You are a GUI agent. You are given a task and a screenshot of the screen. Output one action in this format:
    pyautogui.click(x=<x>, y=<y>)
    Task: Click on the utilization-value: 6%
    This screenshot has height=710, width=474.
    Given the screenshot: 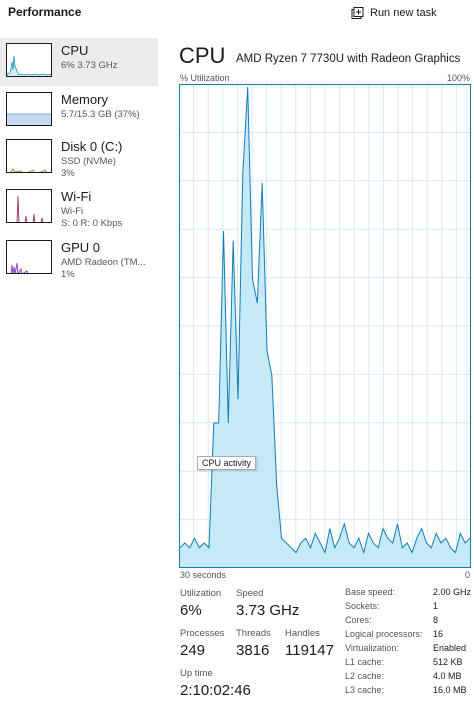 What is the action you would take?
    pyautogui.click(x=191, y=610)
    